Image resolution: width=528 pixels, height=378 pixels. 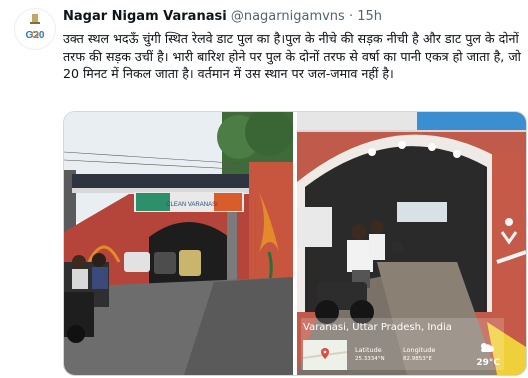 I want to click on latitude-label: Latitude, so click(x=368, y=350).